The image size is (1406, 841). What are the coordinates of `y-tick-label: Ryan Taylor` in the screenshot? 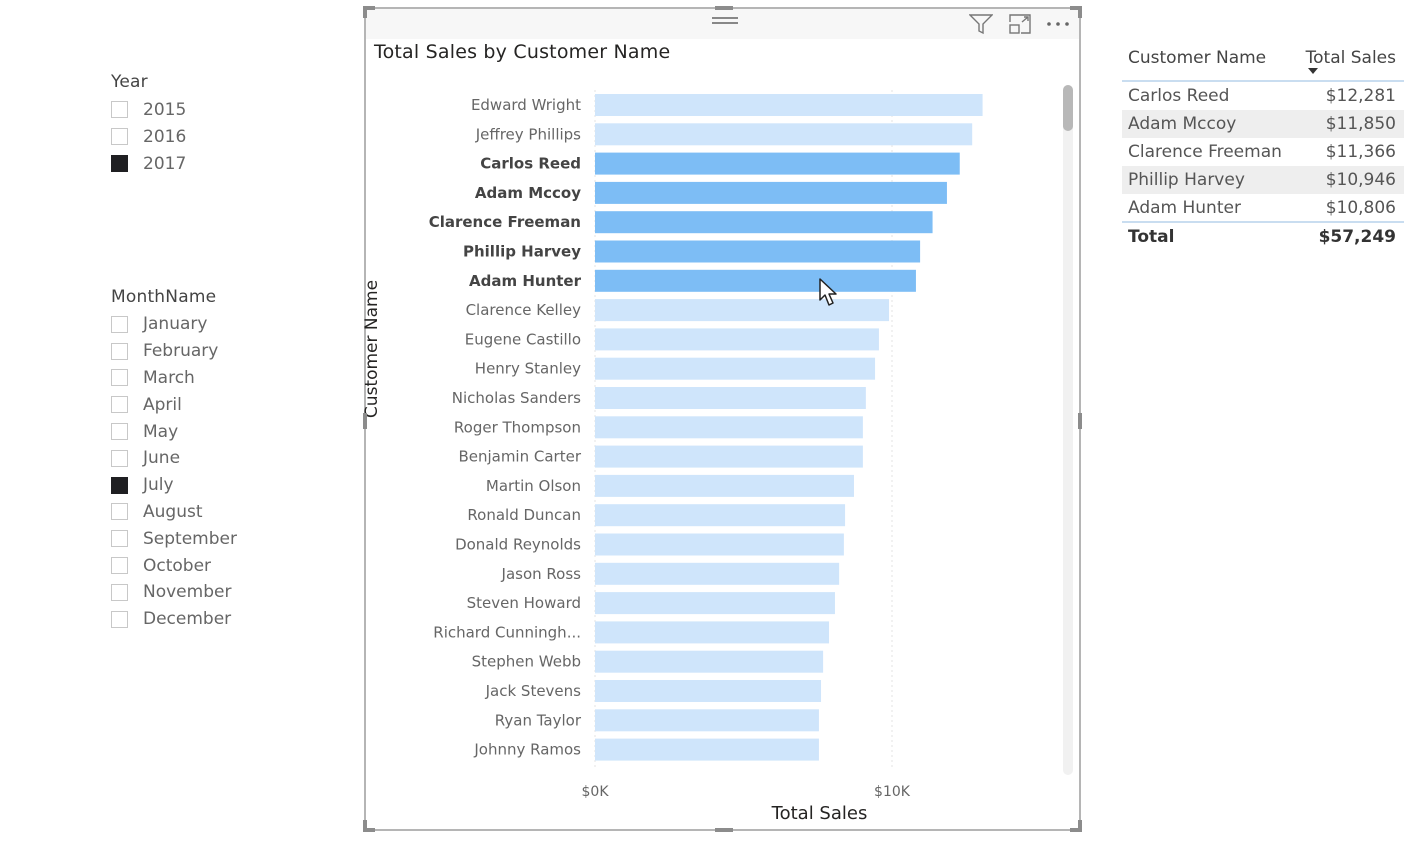 It's located at (538, 720).